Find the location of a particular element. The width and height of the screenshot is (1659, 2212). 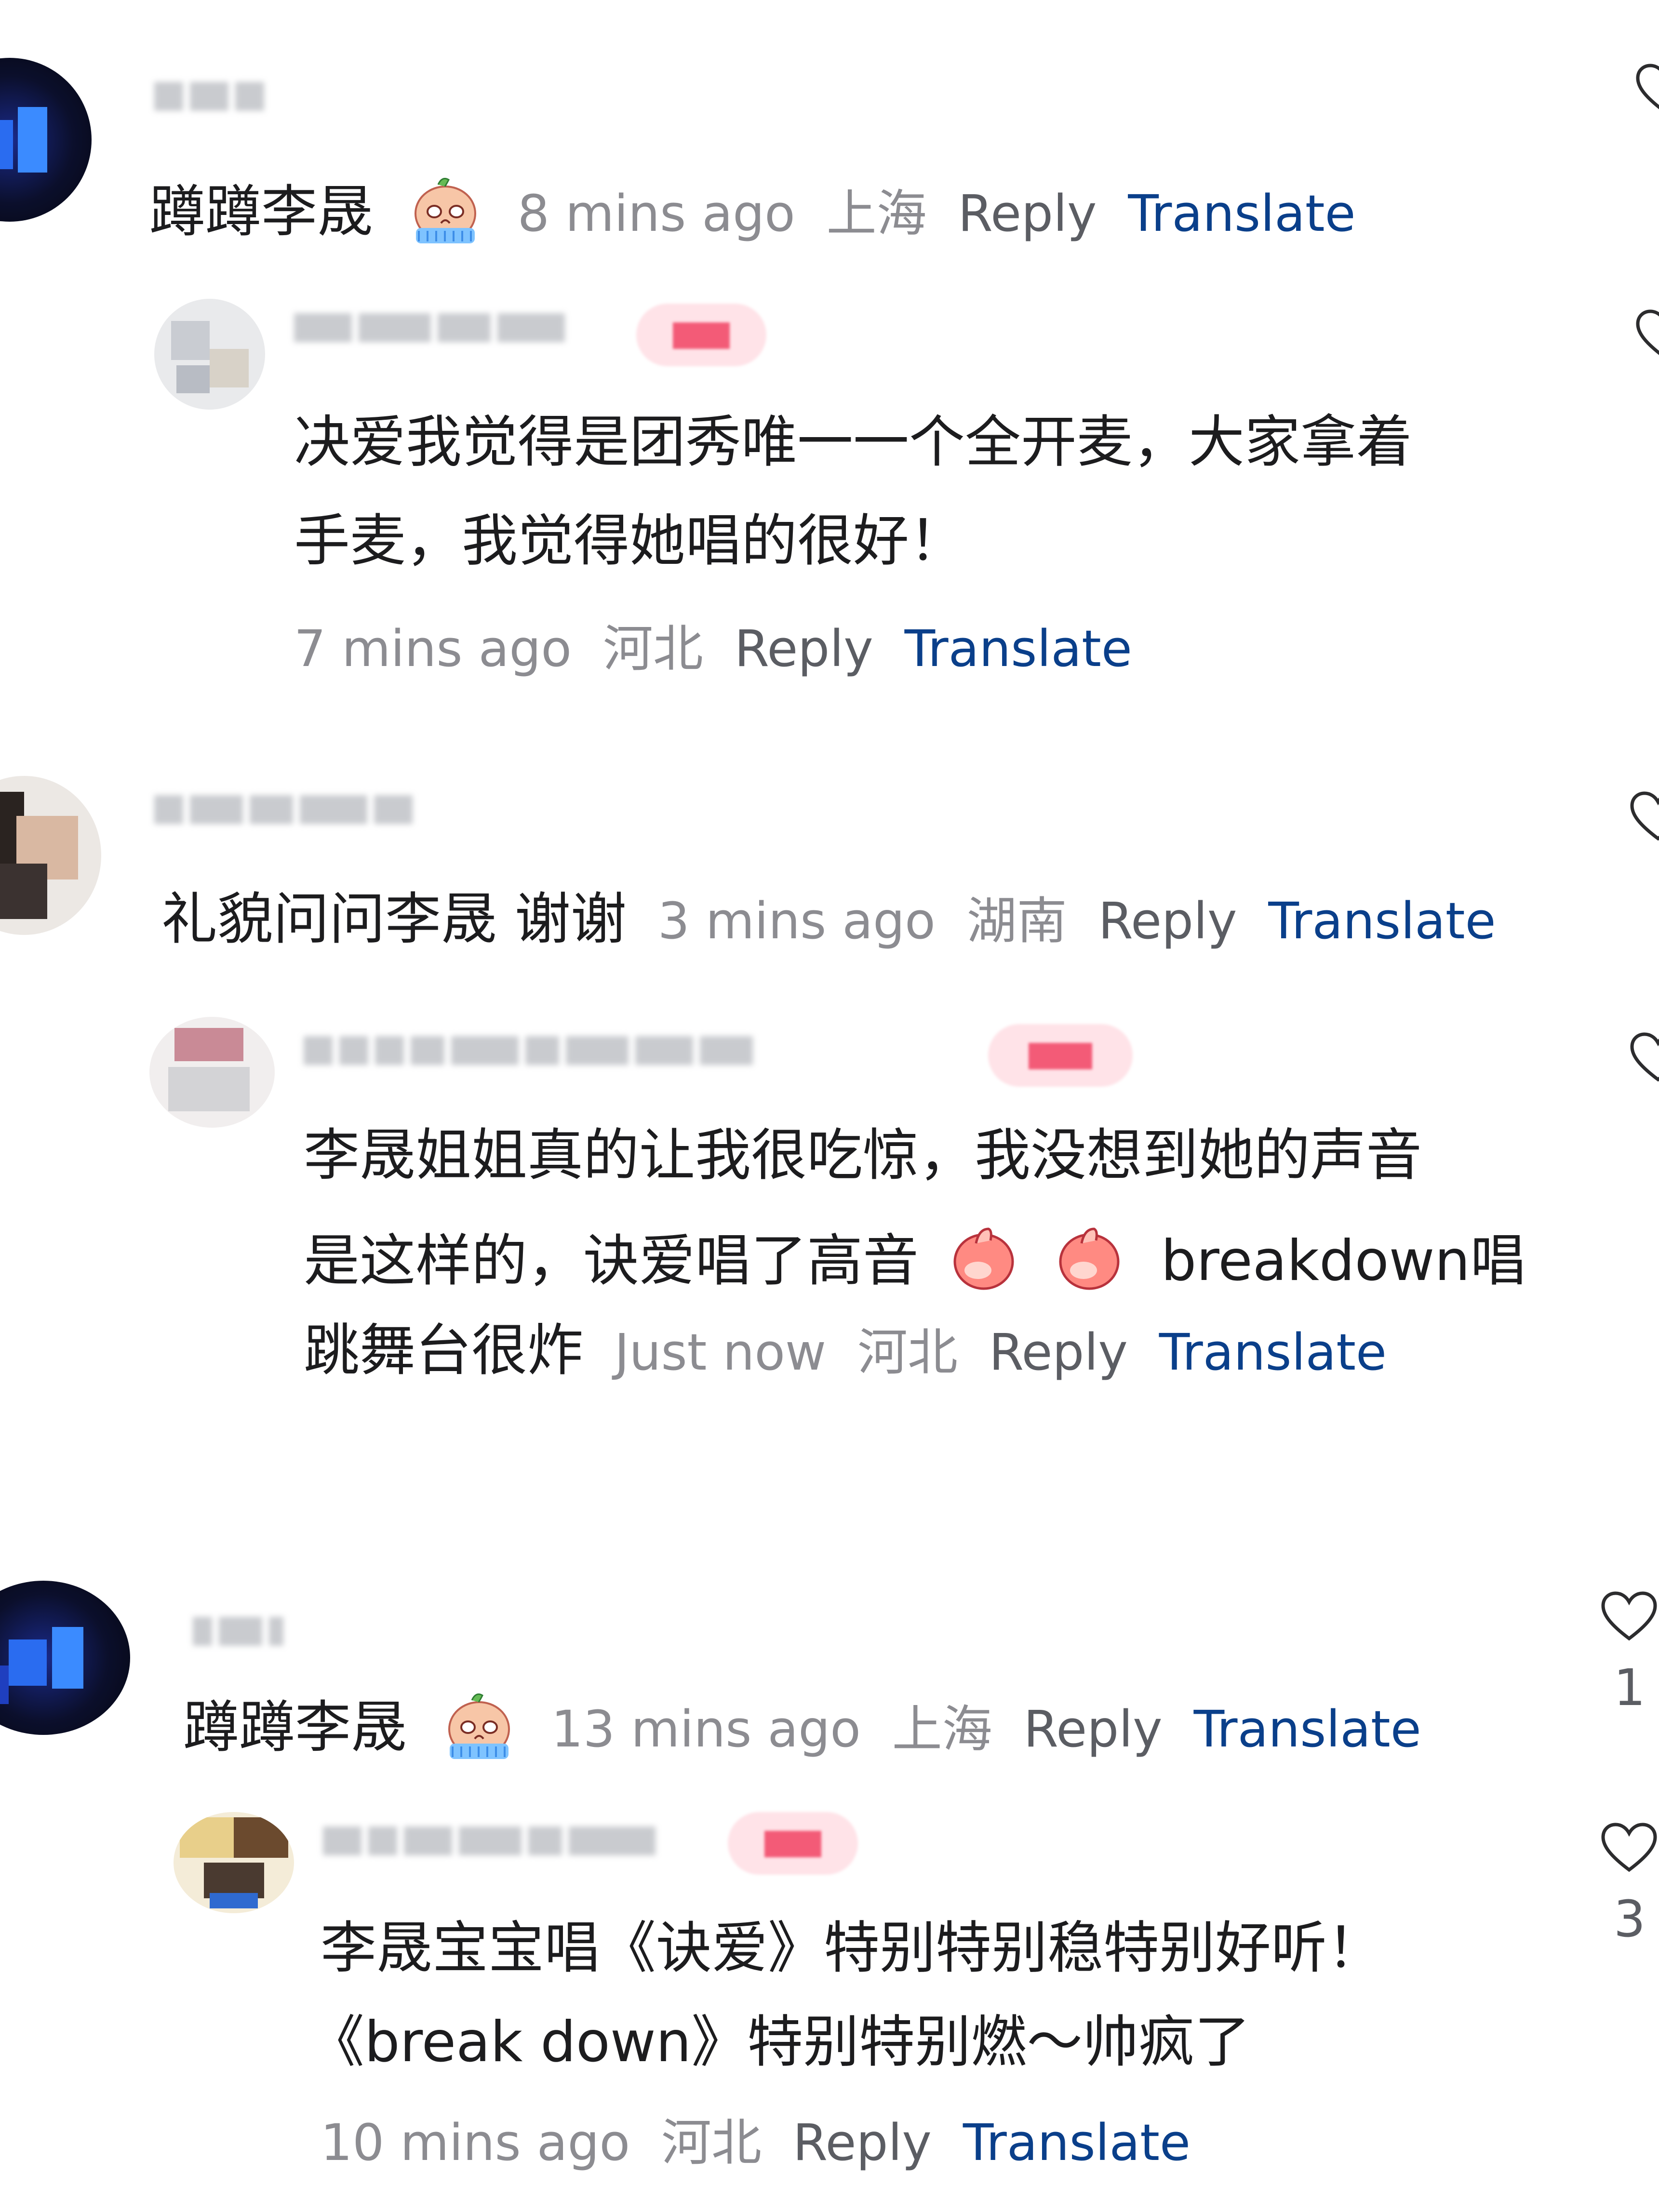

comment-line: 蹲蹲李晟 8 mins ago 上海 Reply Translate is located at coordinates (752, 209).